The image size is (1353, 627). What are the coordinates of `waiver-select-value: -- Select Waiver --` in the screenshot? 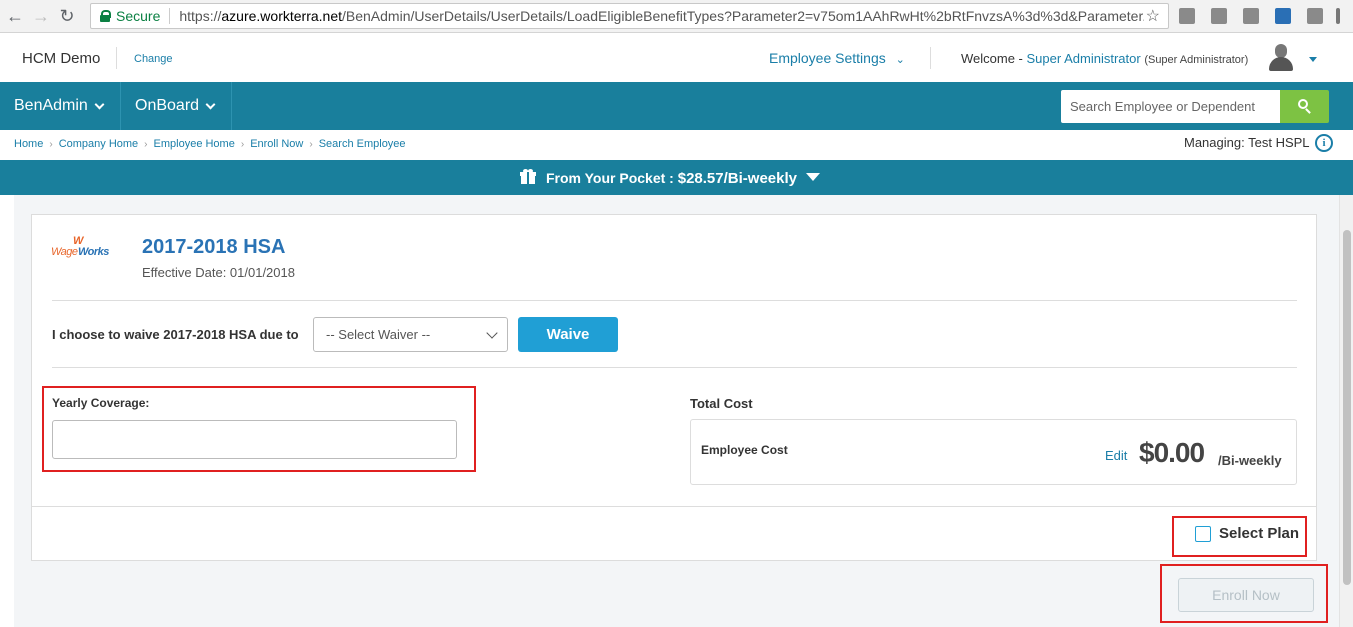 It's located at (378, 334).